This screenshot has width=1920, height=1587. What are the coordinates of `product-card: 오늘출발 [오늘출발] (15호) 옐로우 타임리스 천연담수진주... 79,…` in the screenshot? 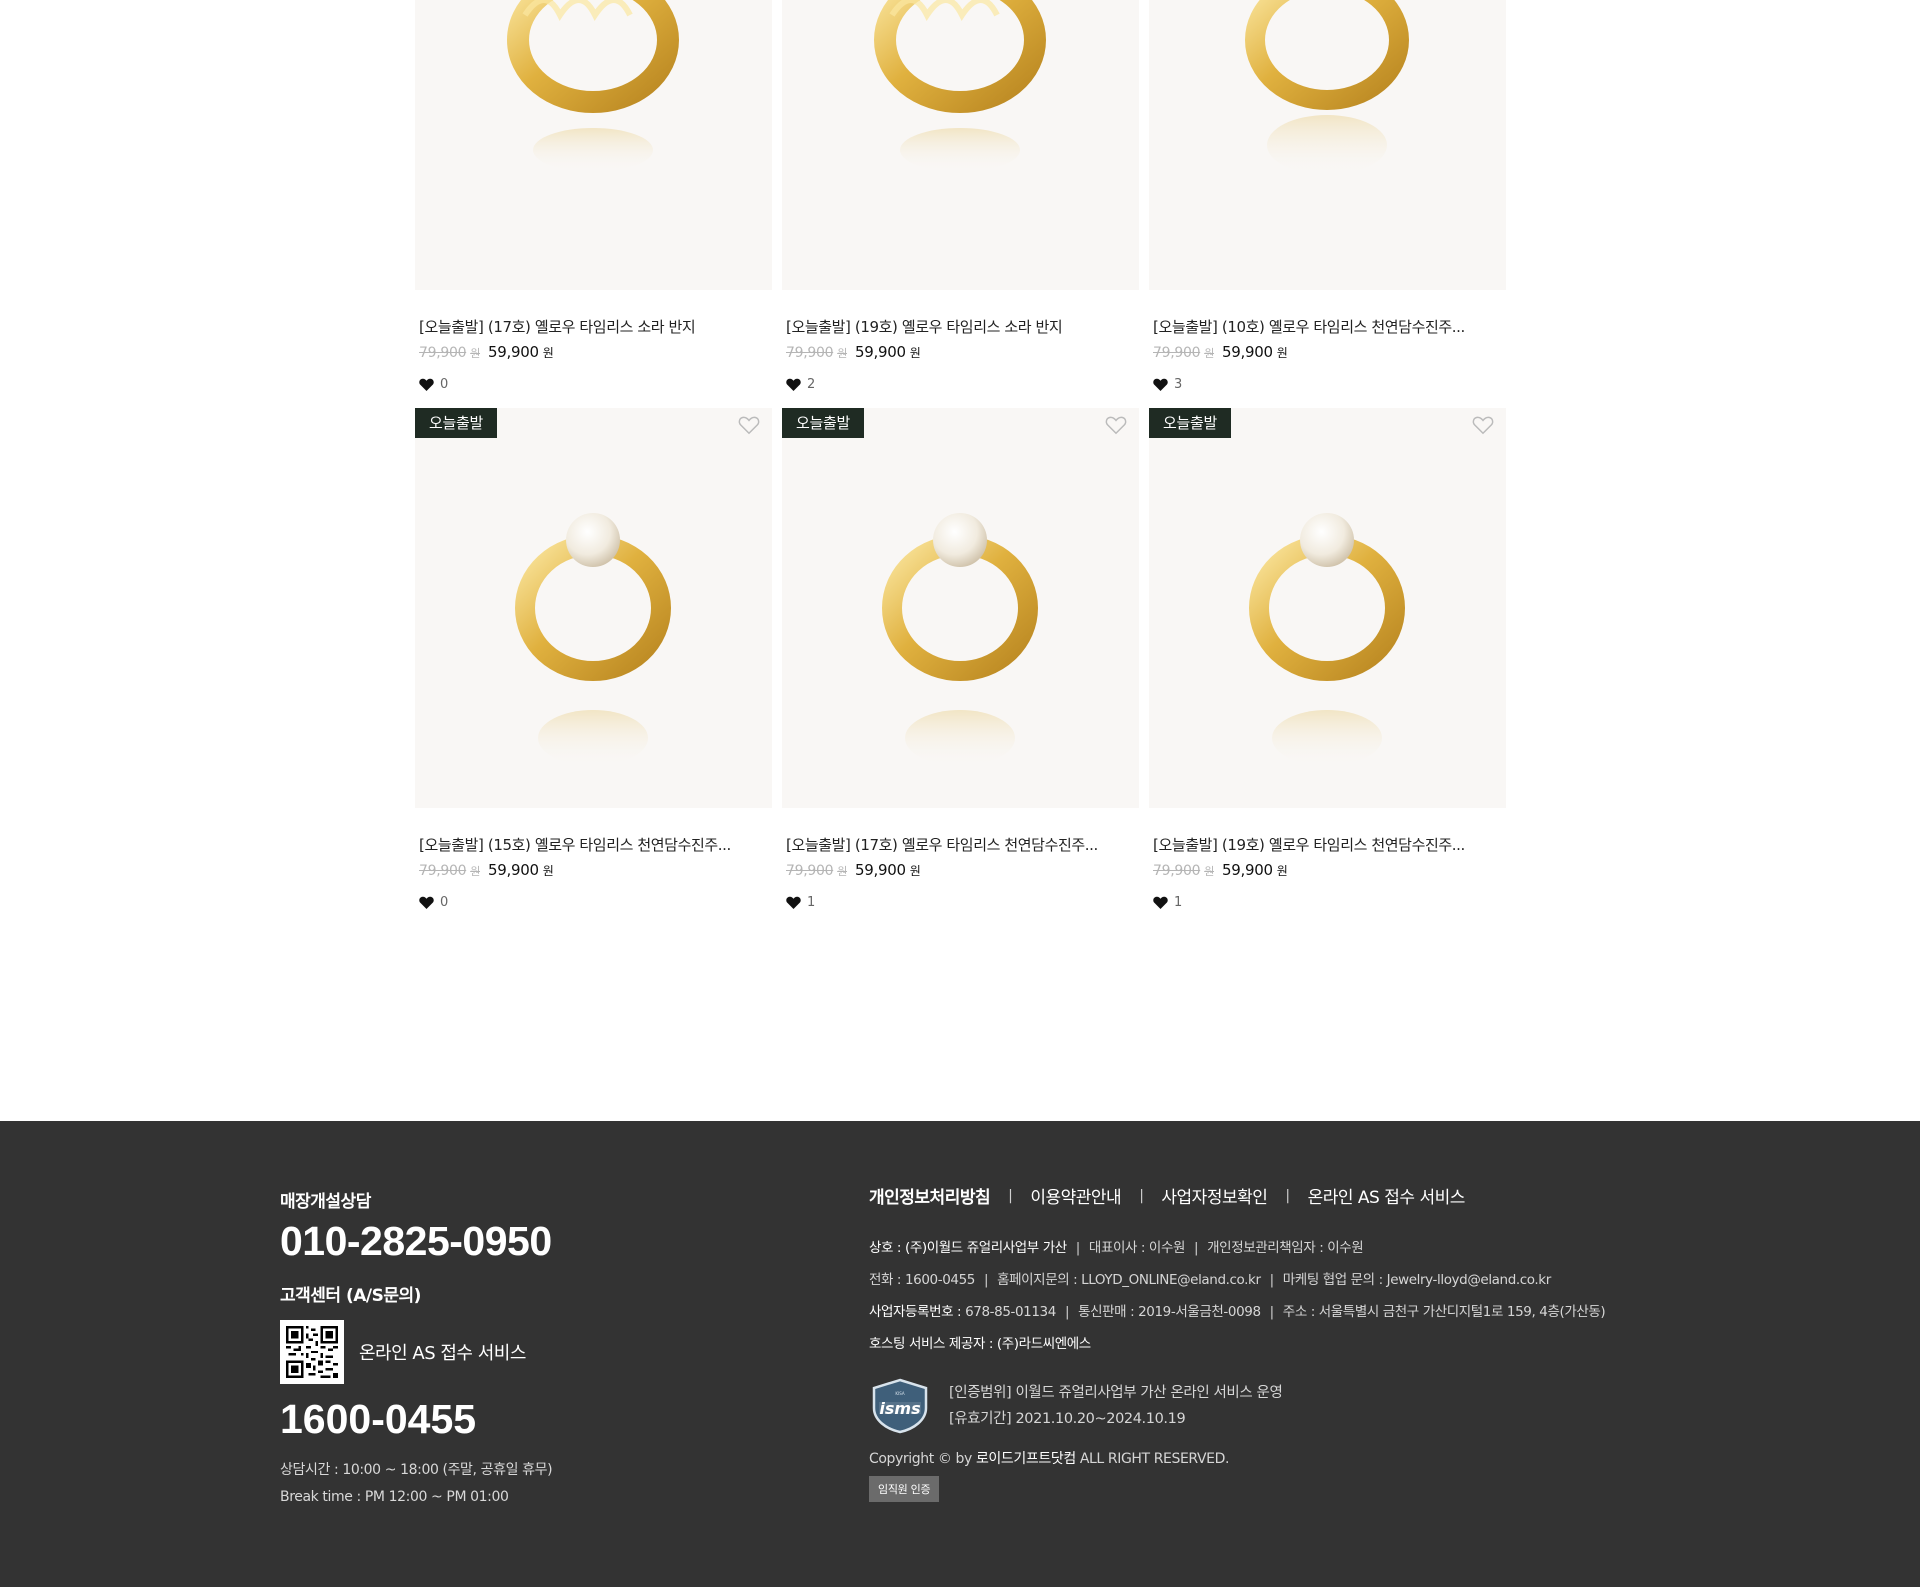 It's located at (593, 659).